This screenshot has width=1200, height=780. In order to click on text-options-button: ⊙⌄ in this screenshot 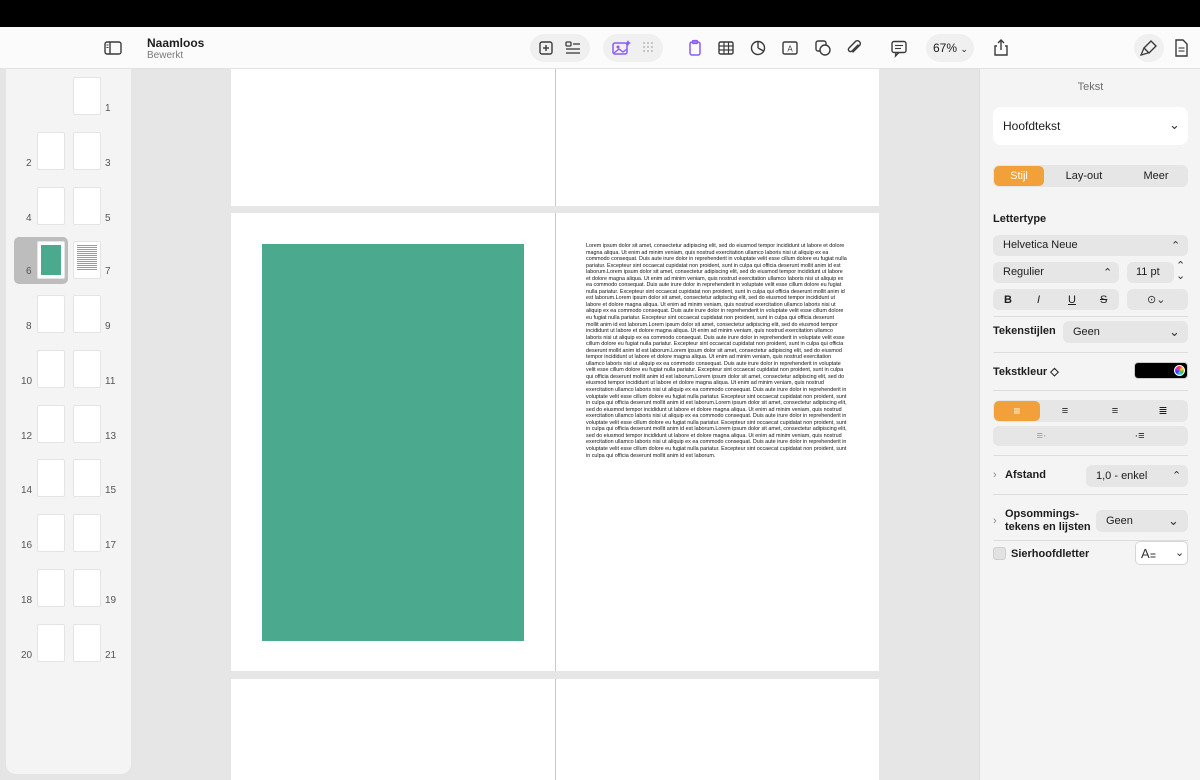, I will do `click(1157, 299)`.